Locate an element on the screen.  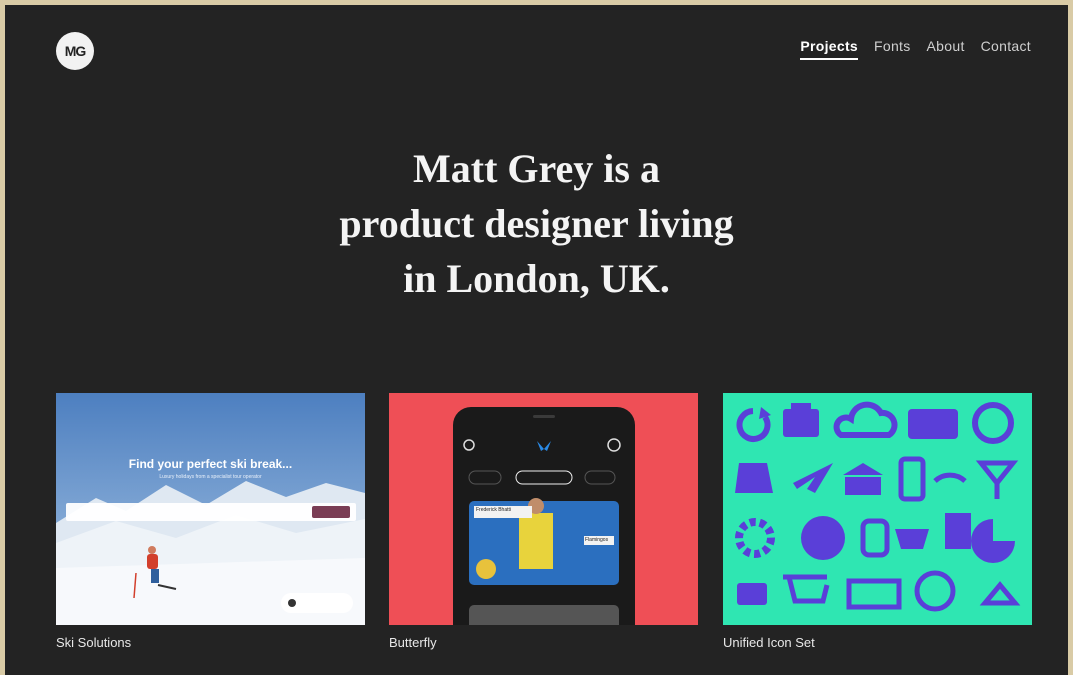
project-card-butterfly: Frederick Bhatti Flamingos Butterfly is located at coordinates (543, 521).